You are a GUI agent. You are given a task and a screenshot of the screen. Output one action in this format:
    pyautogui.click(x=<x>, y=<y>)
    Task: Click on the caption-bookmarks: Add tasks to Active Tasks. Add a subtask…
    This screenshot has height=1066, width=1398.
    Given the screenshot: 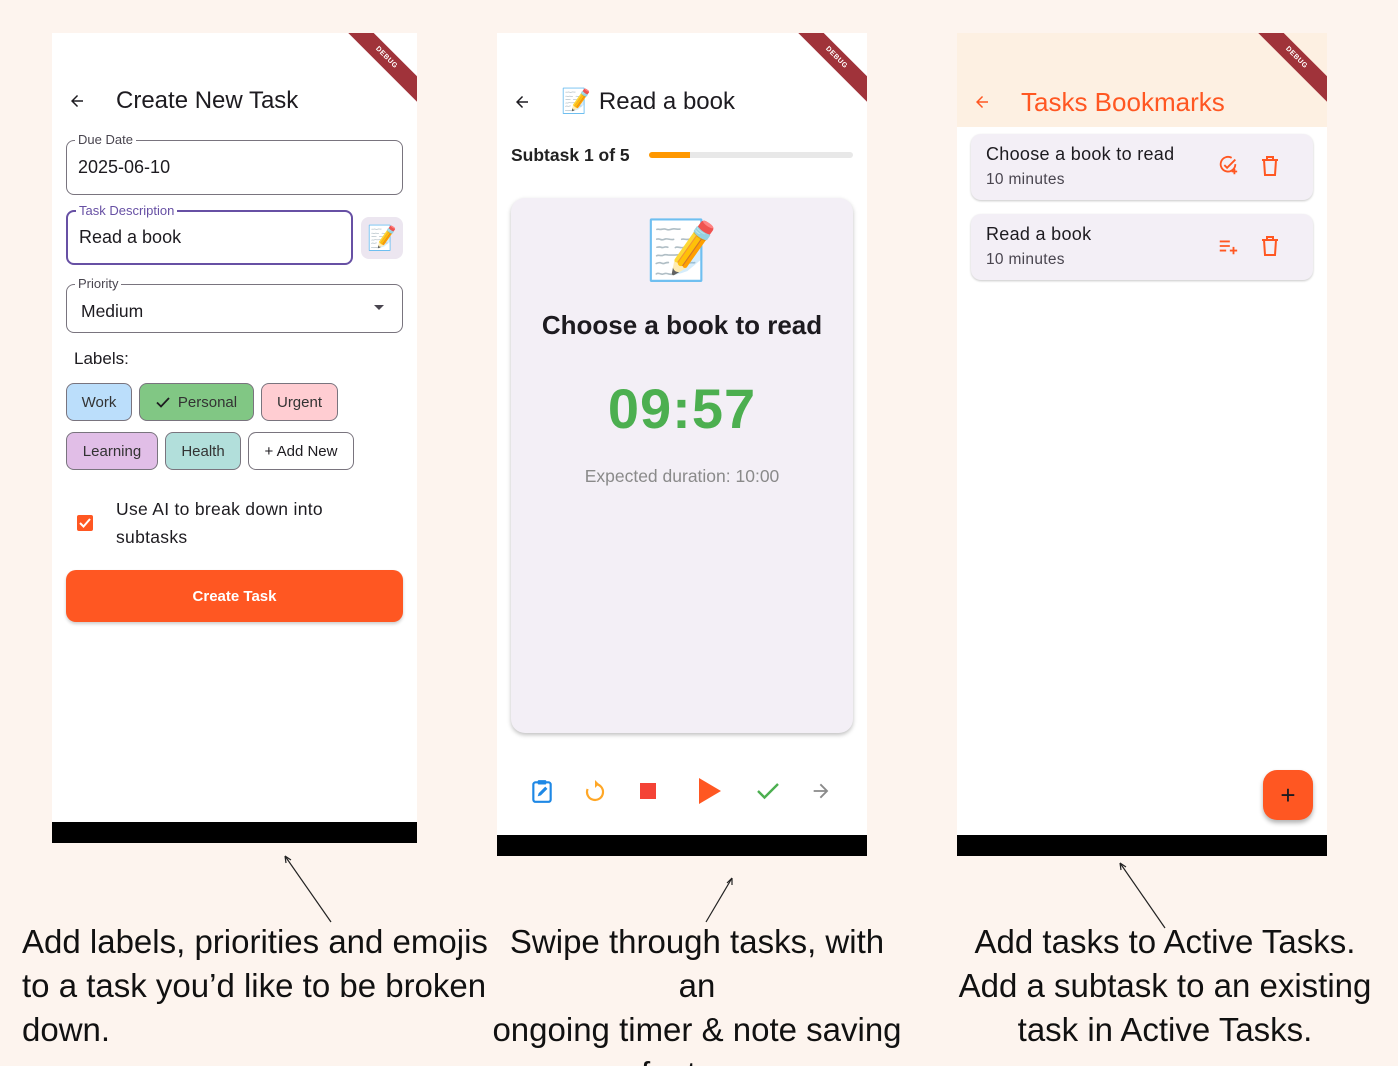 What is the action you would take?
    pyautogui.click(x=1165, y=986)
    